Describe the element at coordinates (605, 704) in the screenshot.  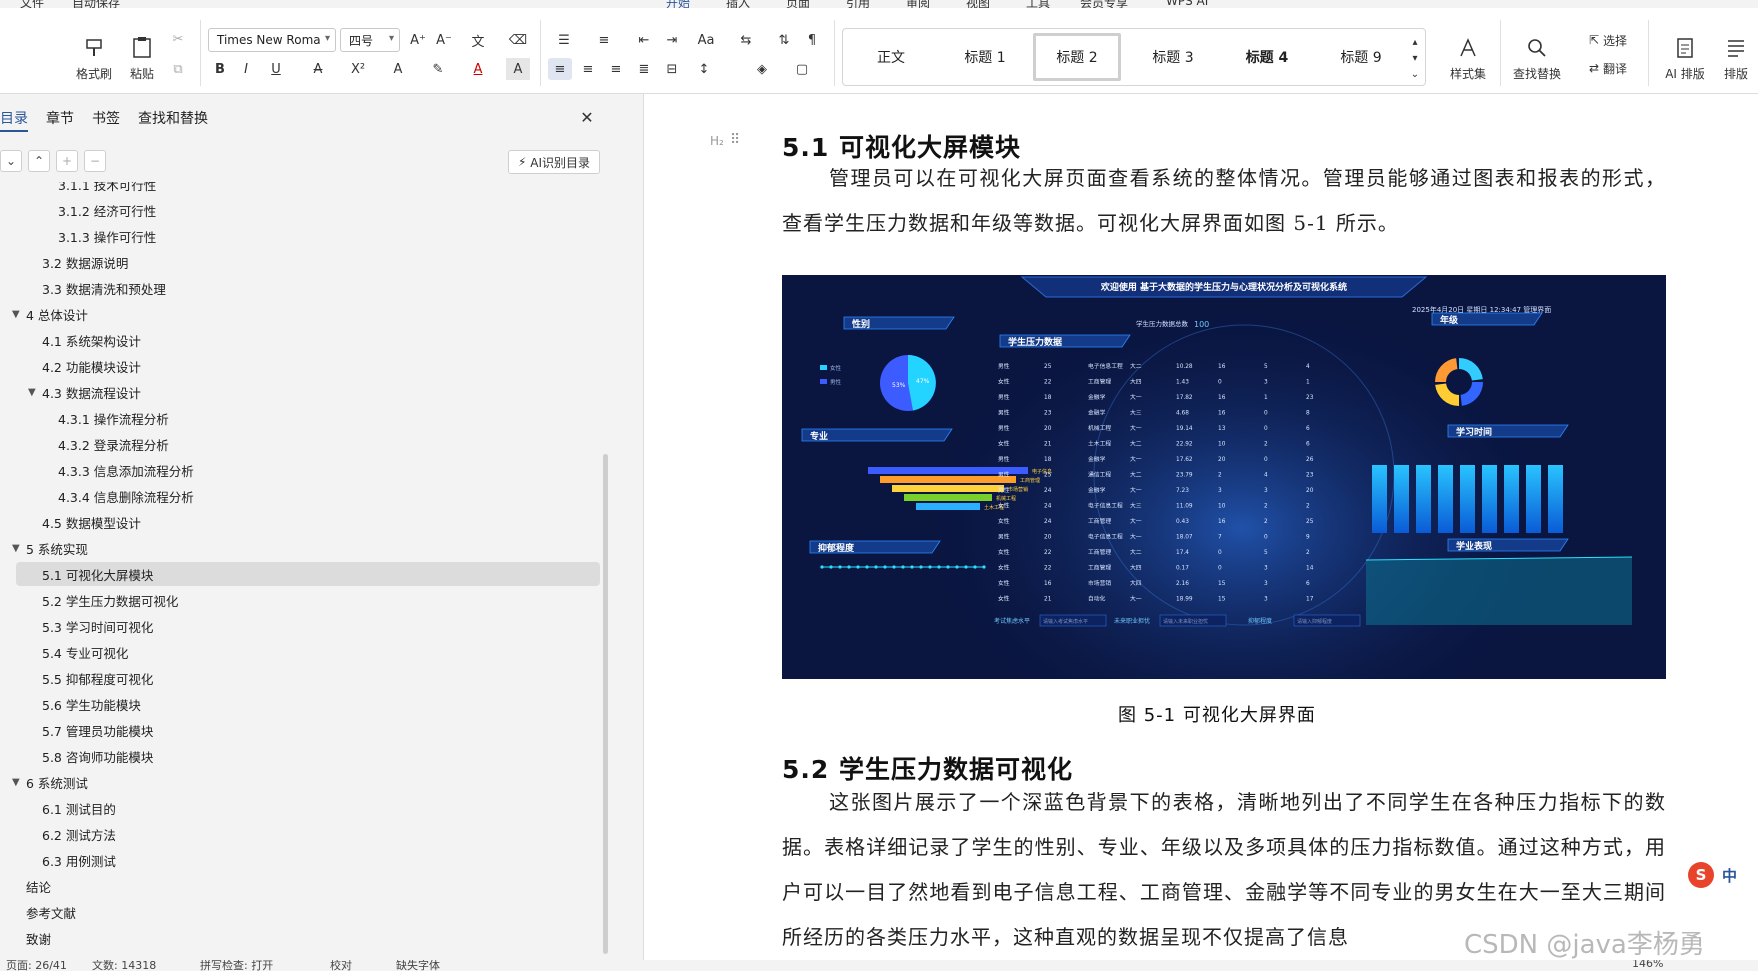
I see `toc-scrollbar` at that location.